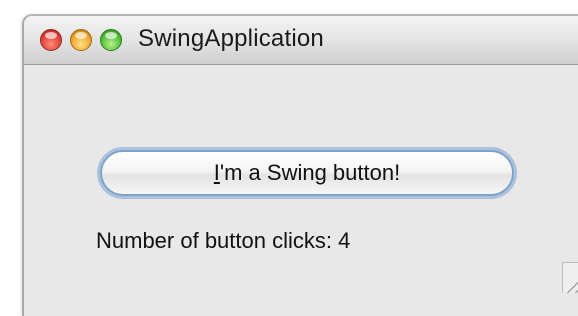  What do you see at coordinates (81, 40) in the screenshot?
I see `minimize-icon` at bounding box center [81, 40].